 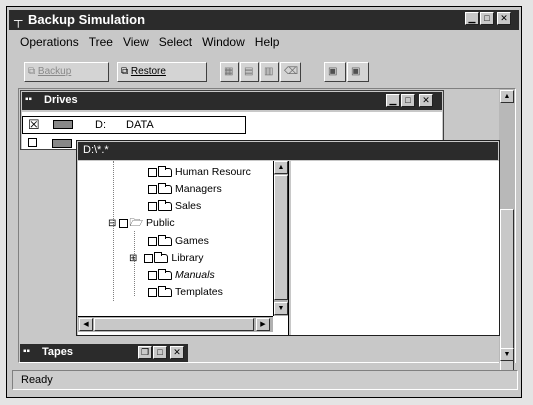 I want to click on status-bar: Ready, so click(x=265, y=380).